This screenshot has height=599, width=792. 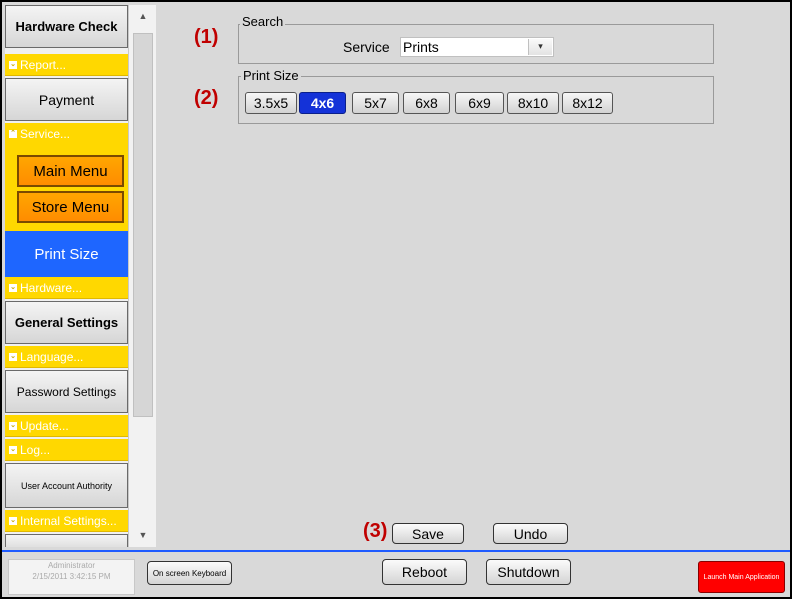 I want to click on login-timestamp: 2/15/2011 3:42:15 PM, so click(x=71, y=576).